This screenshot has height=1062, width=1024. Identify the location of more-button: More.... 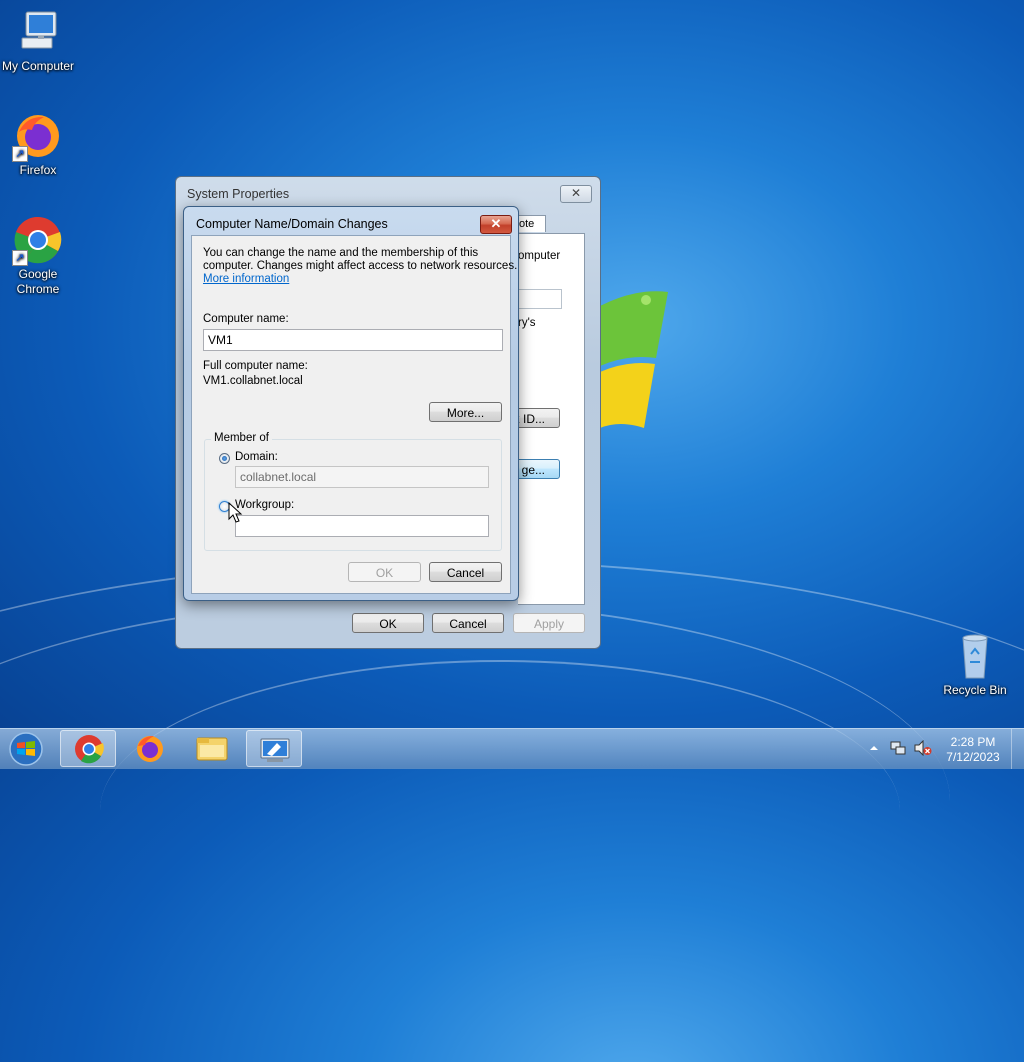
(465, 412).